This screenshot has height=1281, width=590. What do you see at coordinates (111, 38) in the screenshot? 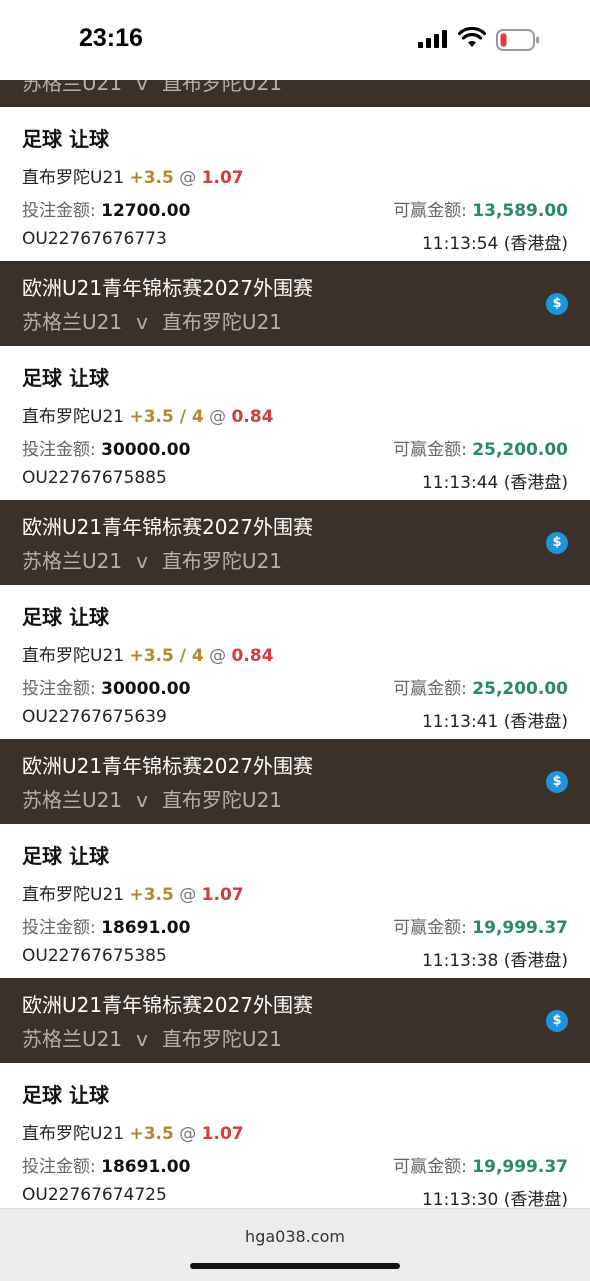
I see `status-time: 23:16` at bounding box center [111, 38].